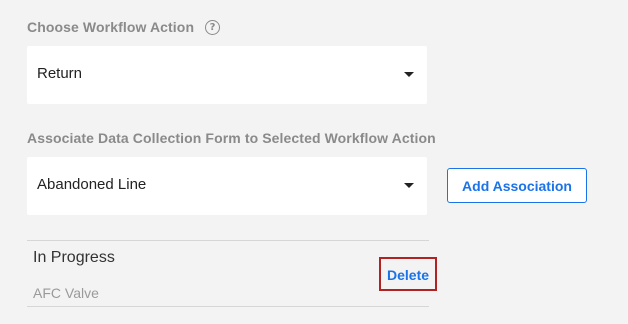 The height and width of the screenshot is (324, 628). Describe the element at coordinates (228, 306) in the screenshot. I see `divider-bottom` at that location.